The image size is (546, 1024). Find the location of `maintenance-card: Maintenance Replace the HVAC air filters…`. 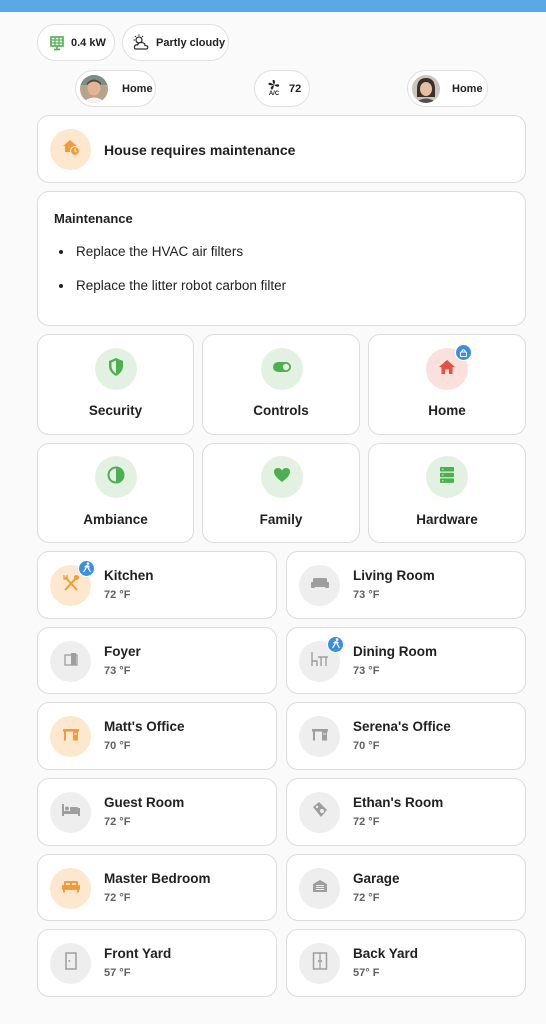

maintenance-card: Maintenance Replace the HVAC air filters… is located at coordinates (281, 258).